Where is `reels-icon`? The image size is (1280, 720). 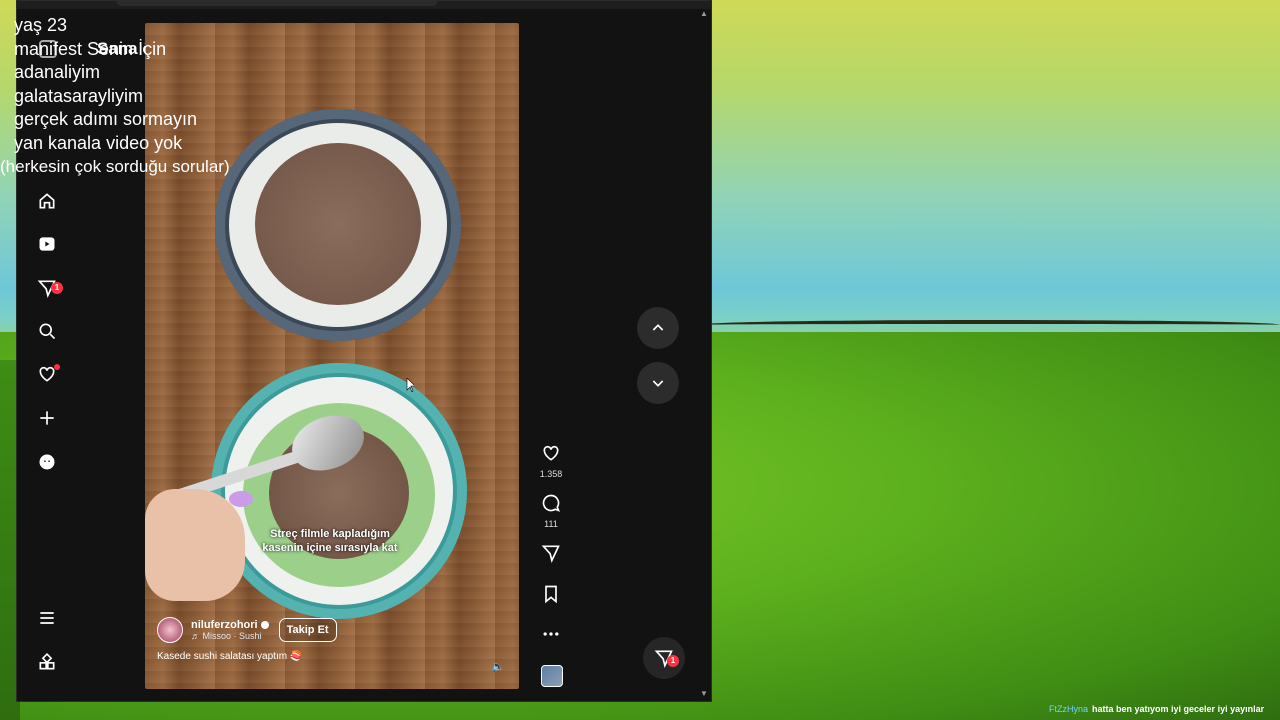 reels-icon is located at coordinates (47, 244).